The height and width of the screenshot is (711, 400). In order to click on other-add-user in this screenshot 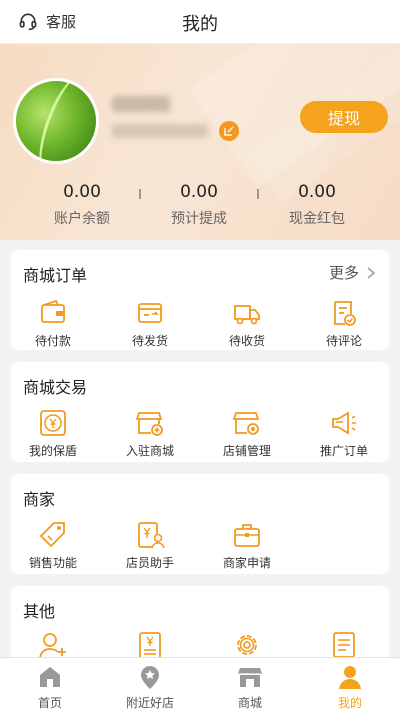, I will do `click(53, 645)`.